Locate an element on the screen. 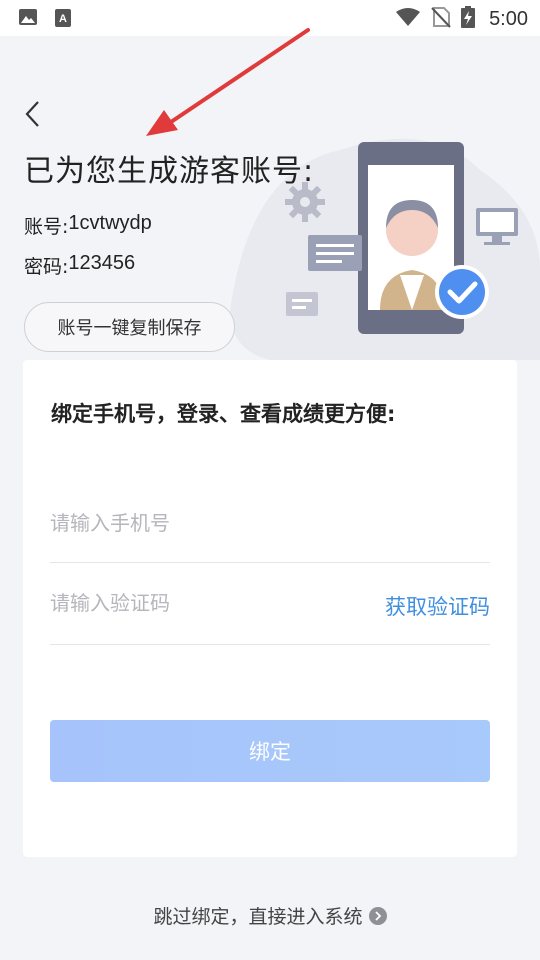 This screenshot has width=540, height=960. bind-button: 绑定 is located at coordinates (270, 751).